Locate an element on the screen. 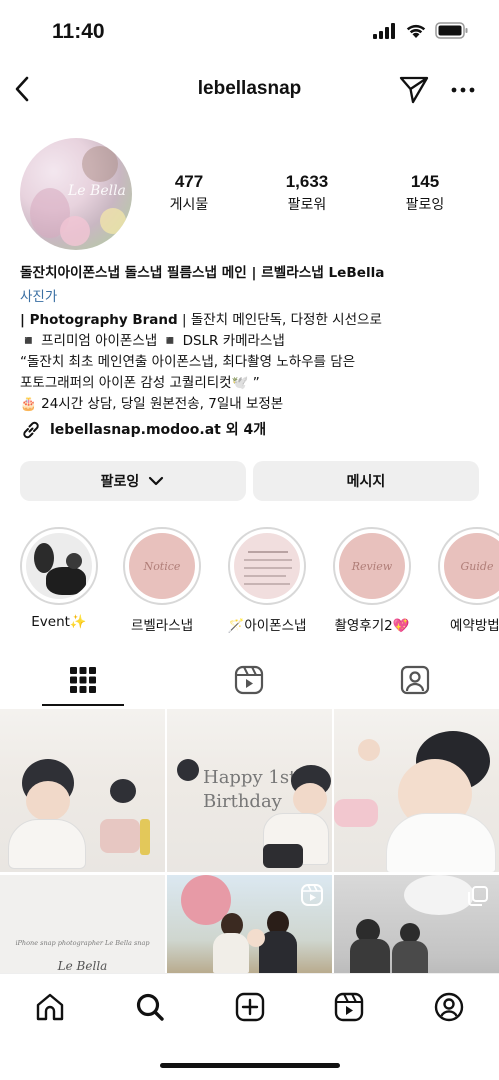  following-count: 145 is located at coordinates (425, 181).